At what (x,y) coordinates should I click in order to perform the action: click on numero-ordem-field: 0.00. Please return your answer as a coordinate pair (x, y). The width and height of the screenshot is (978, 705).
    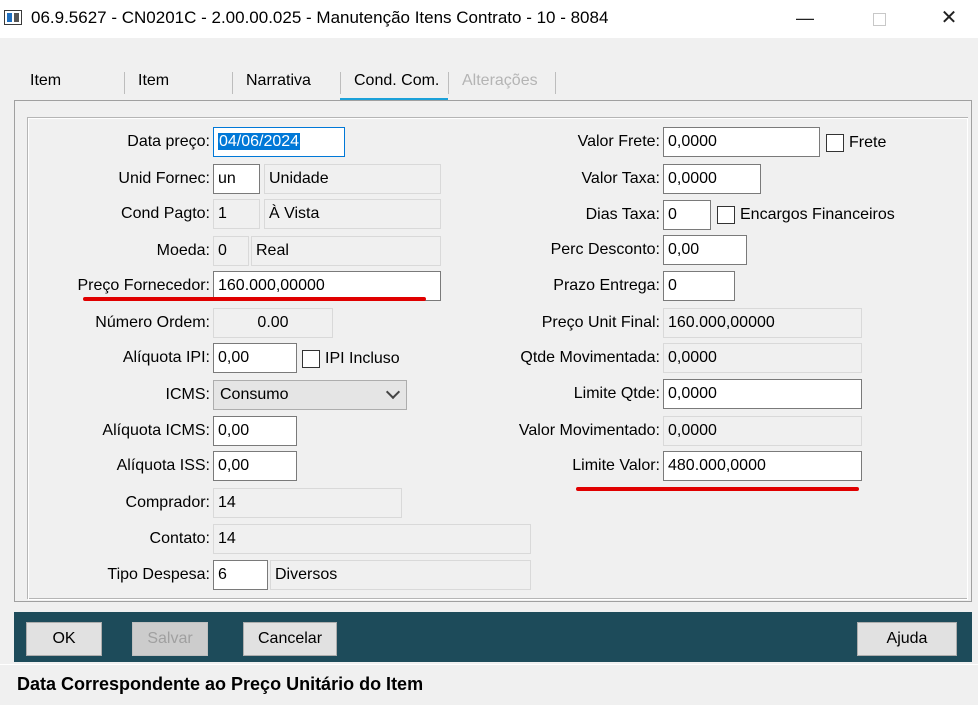
    Looking at the image, I should click on (273, 323).